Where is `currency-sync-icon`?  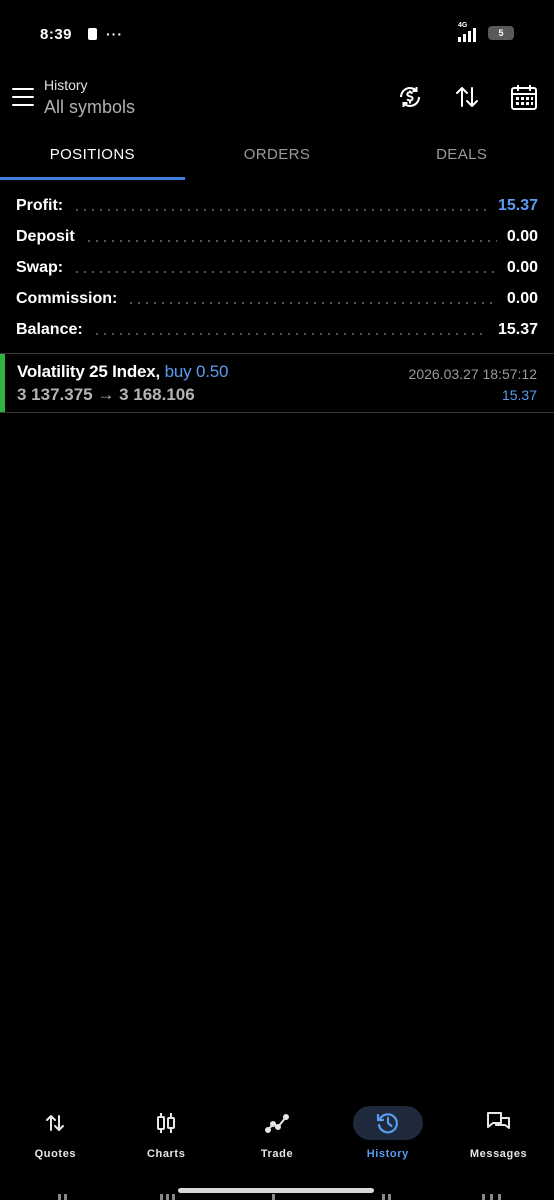
currency-sync-icon is located at coordinates (410, 97).